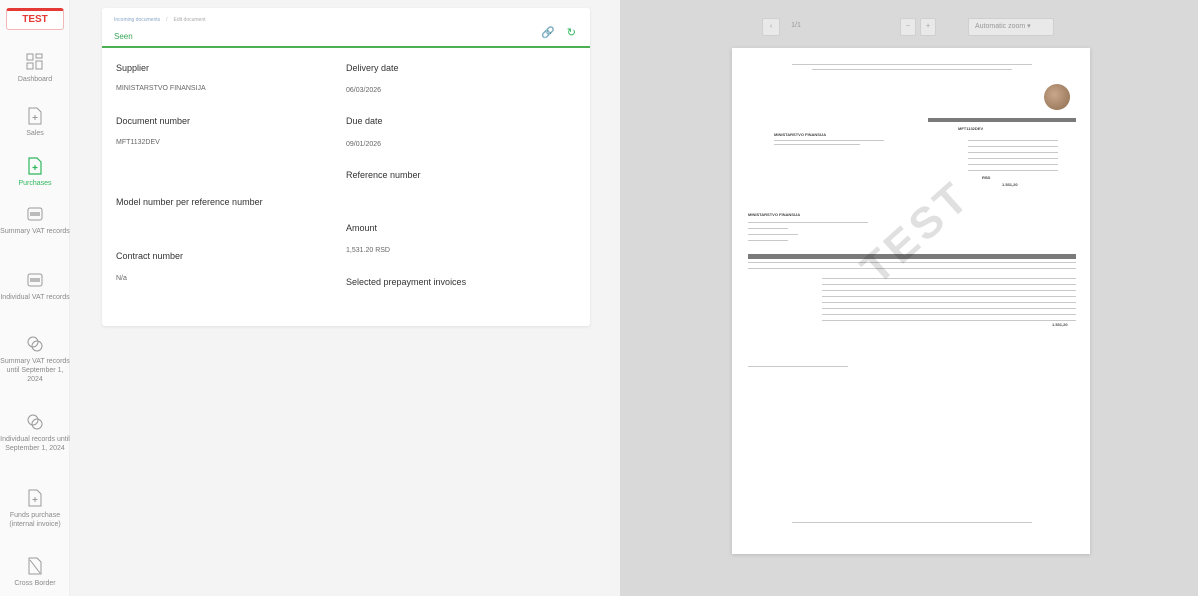 The height and width of the screenshot is (596, 1198). I want to click on refresh-icon: ↻, so click(571, 33).